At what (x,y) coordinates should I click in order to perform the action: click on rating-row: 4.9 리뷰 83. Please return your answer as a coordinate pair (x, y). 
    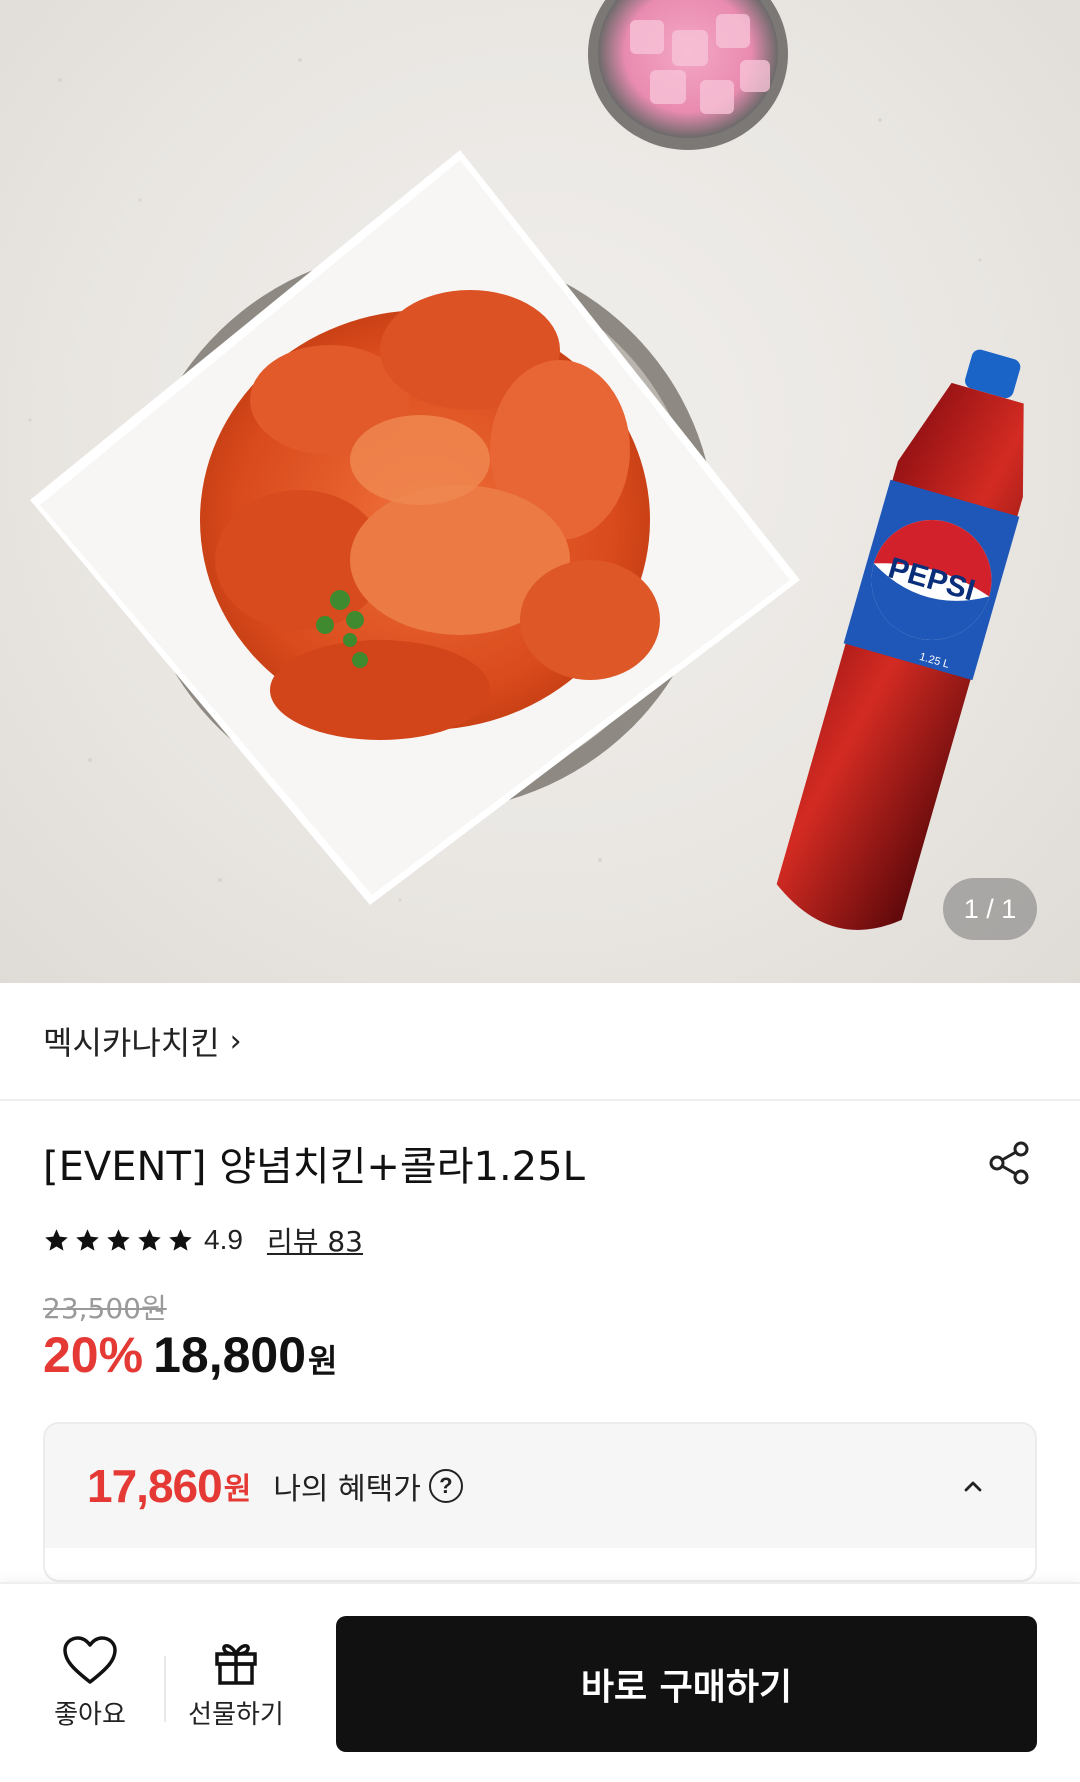
    Looking at the image, I should click on (203, 1240).